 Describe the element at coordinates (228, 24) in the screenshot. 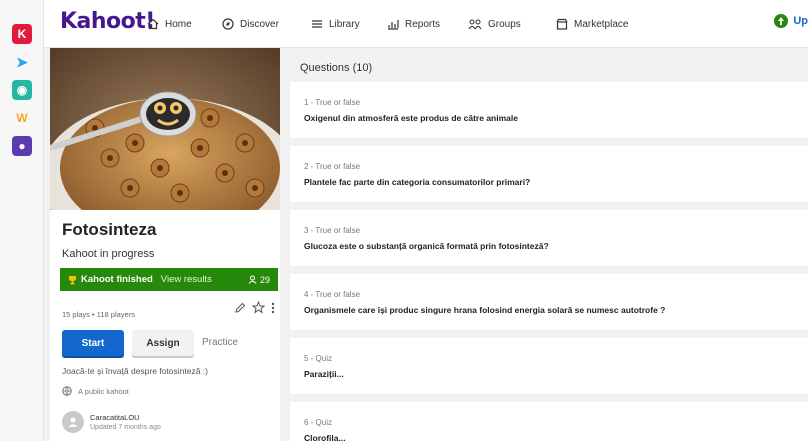

I see `compass-icon` at that location.